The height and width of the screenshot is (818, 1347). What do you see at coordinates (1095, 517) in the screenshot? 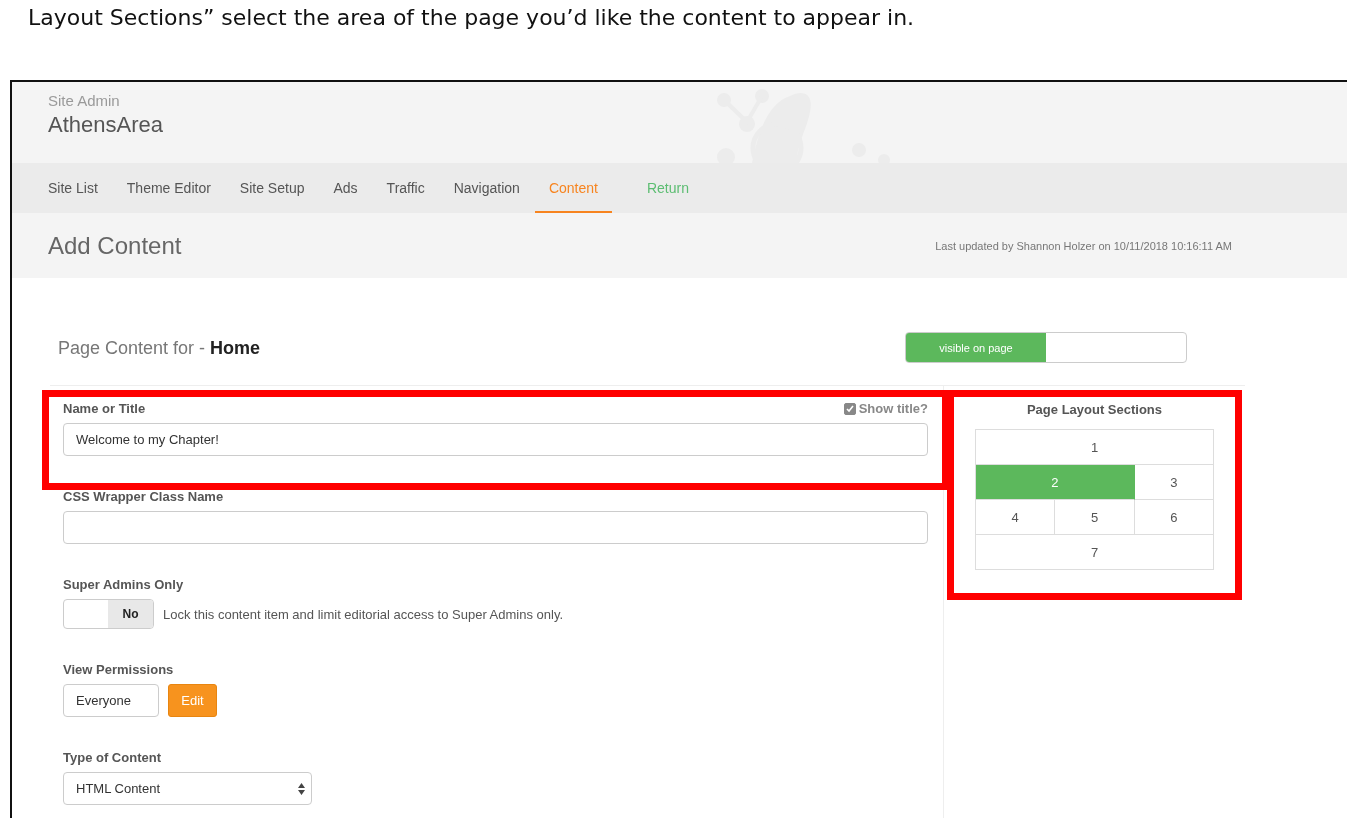
I see `layout-section: 5` at bounding box center [1095, 517].